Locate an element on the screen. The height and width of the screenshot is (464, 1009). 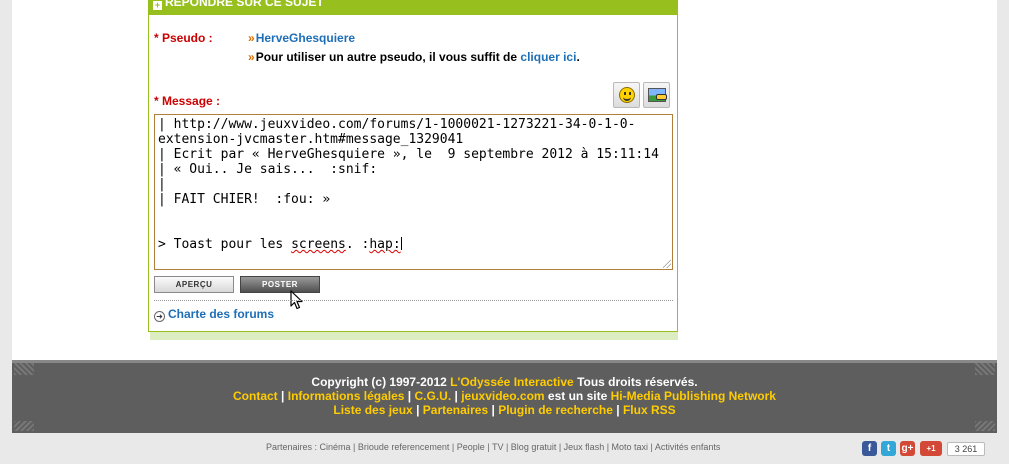
preview-button: APERÇU is located at coordinates (194, 284).